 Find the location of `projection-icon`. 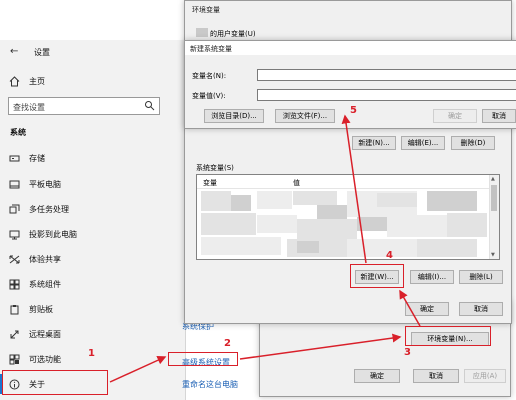

projection-icon is located at coordinates (14, 234).